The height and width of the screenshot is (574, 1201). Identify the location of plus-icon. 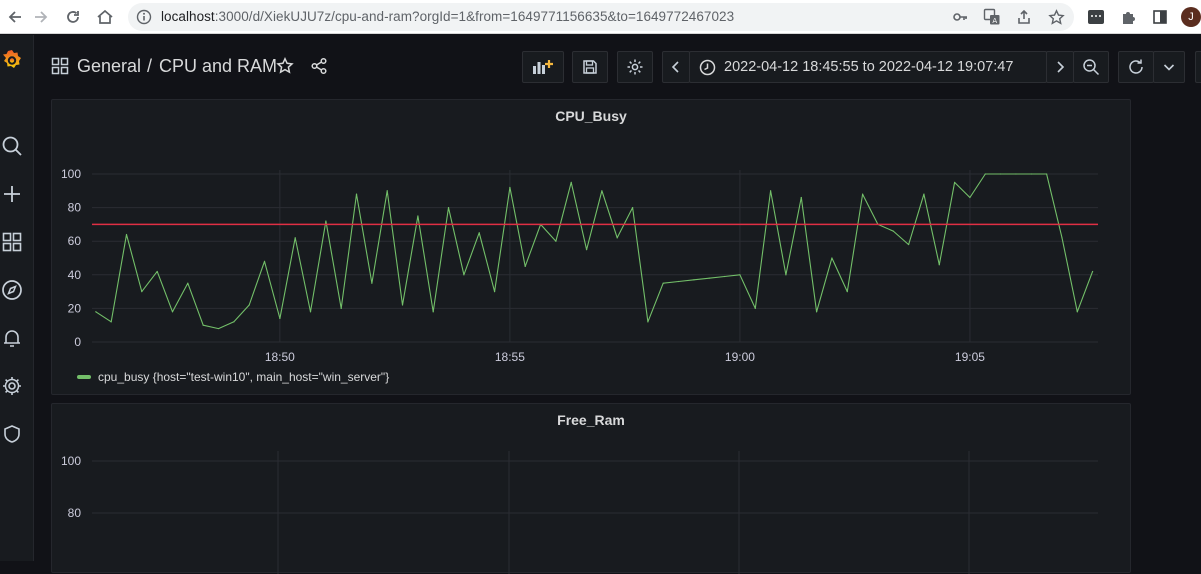
(12, 194).